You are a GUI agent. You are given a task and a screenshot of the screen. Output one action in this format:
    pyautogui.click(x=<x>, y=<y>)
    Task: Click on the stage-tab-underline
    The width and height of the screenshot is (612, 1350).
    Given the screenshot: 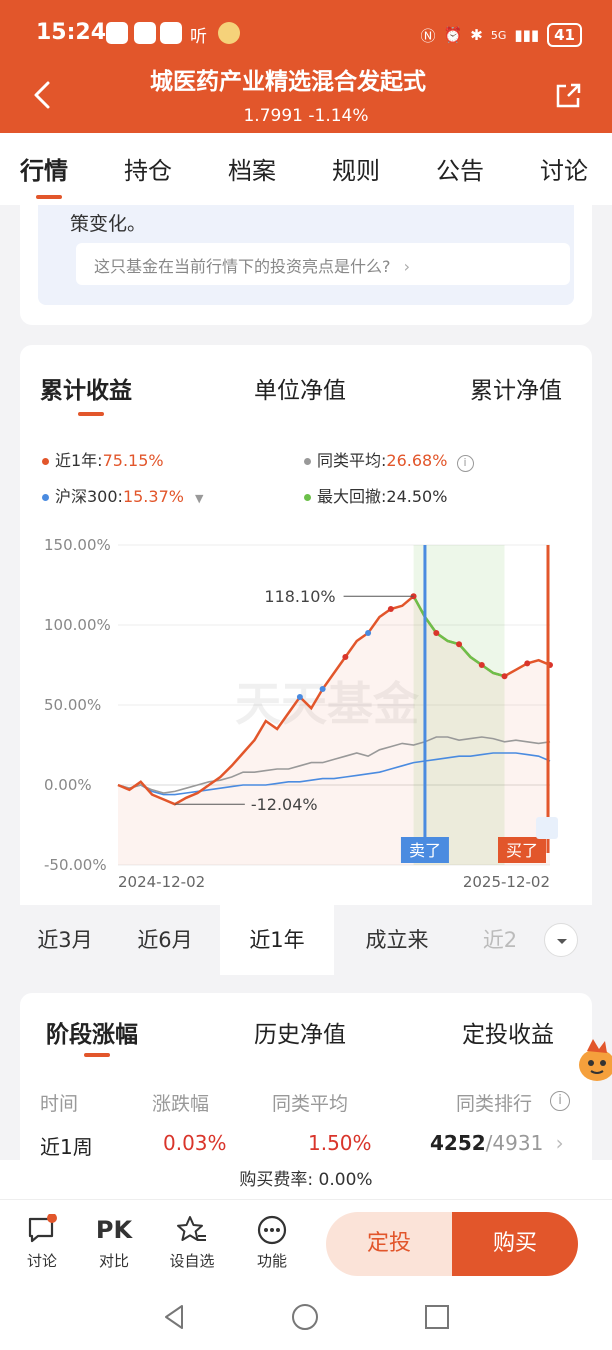 What is the action you would take?
    pyautogui.click(x=97, y=1055)
    